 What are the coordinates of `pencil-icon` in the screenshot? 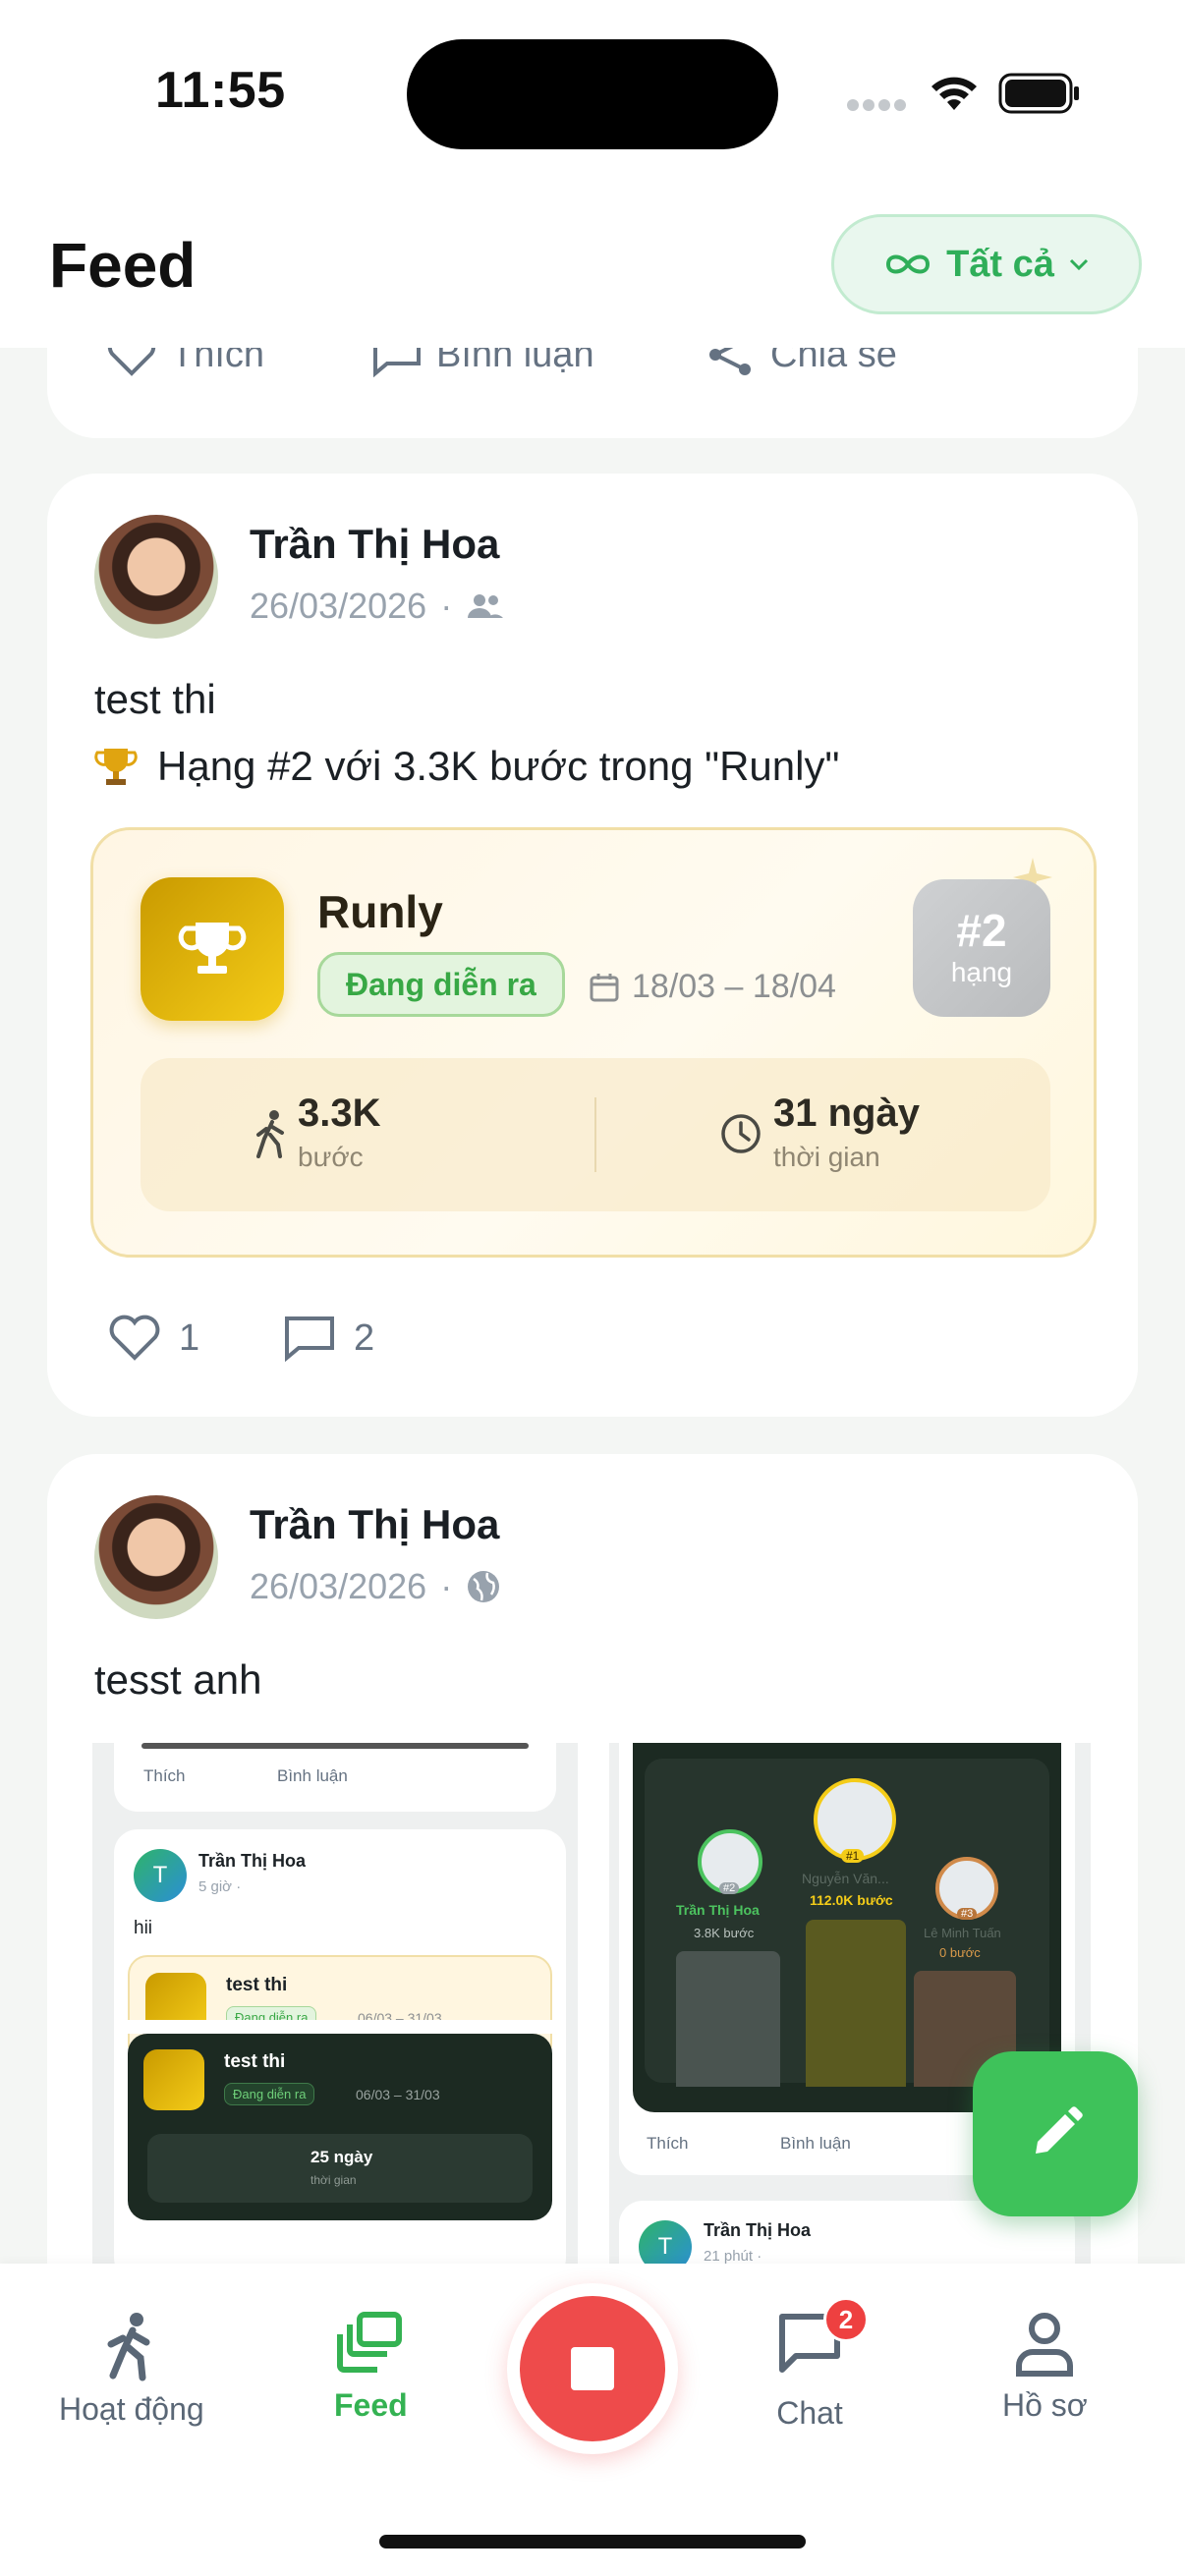 It's located at (1060, 2130).